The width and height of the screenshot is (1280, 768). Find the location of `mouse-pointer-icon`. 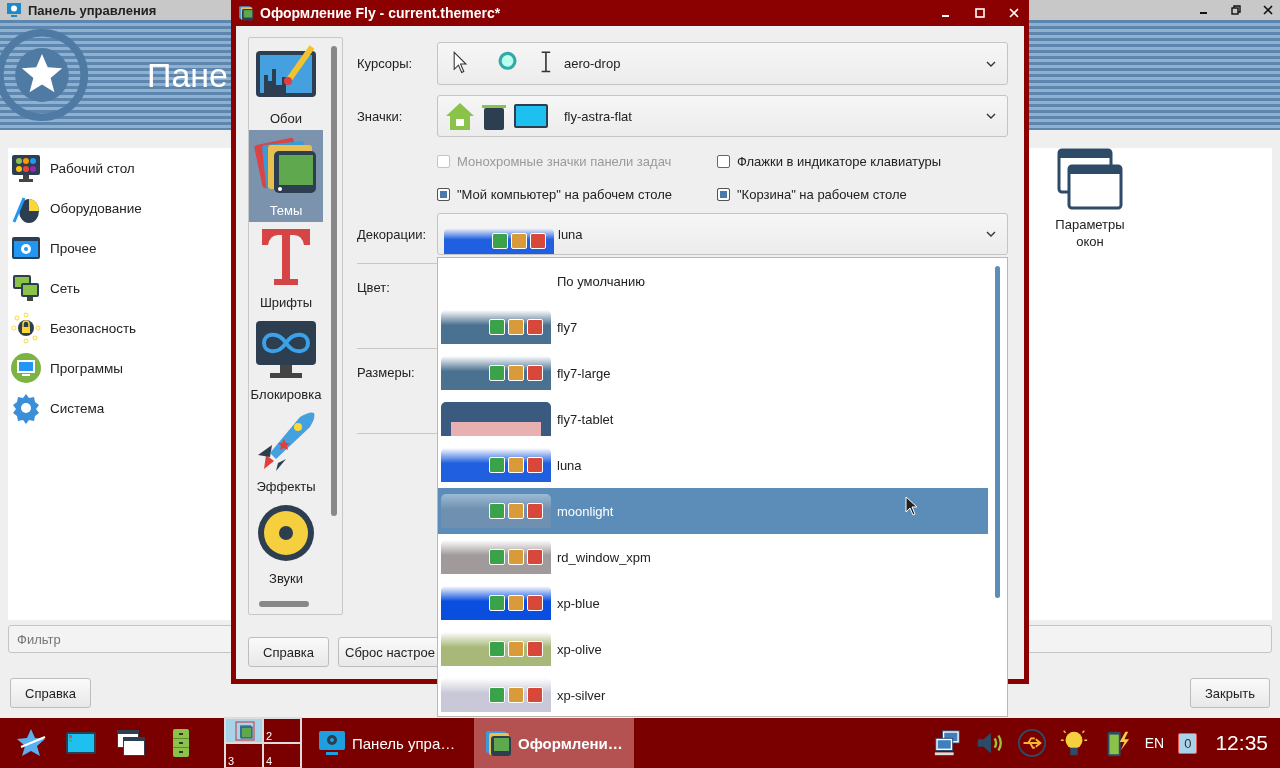

mouse-pointer-icon is located at coordinates (912, 506).